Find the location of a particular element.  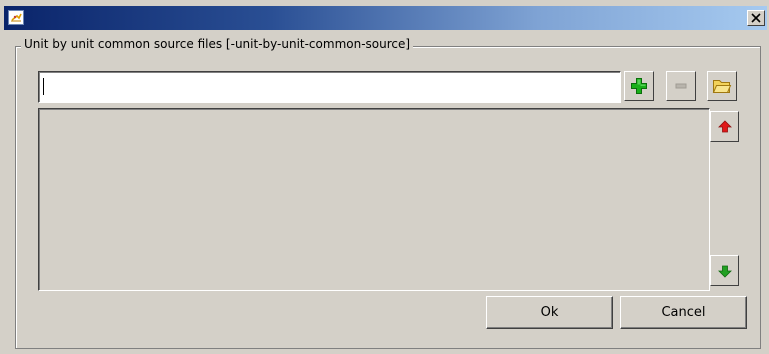

move-down-button is located at coordinates (724, 270).